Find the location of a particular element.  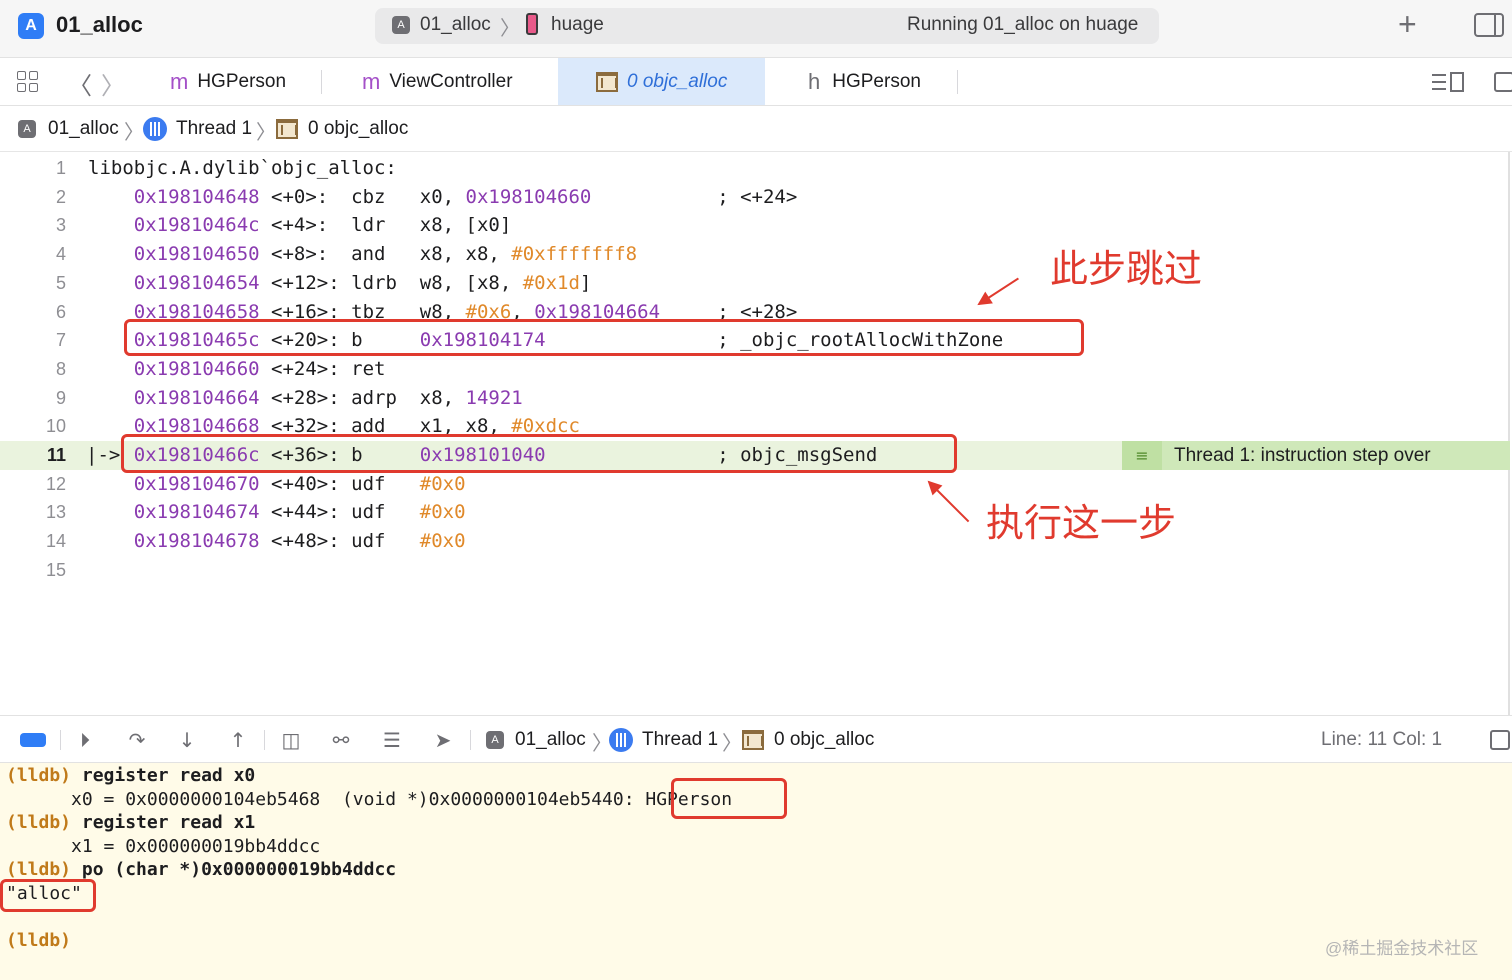

highlight-box-rootalloc is located at coordinates (604, 337).